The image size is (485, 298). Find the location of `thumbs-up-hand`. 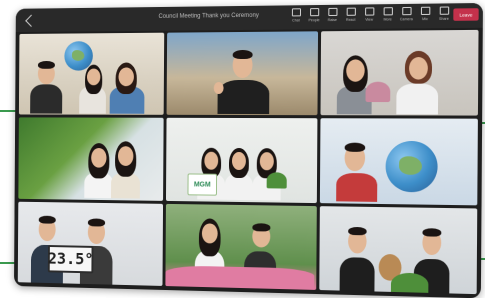

thumbs-up-hand is located at coordinates (218, 88).